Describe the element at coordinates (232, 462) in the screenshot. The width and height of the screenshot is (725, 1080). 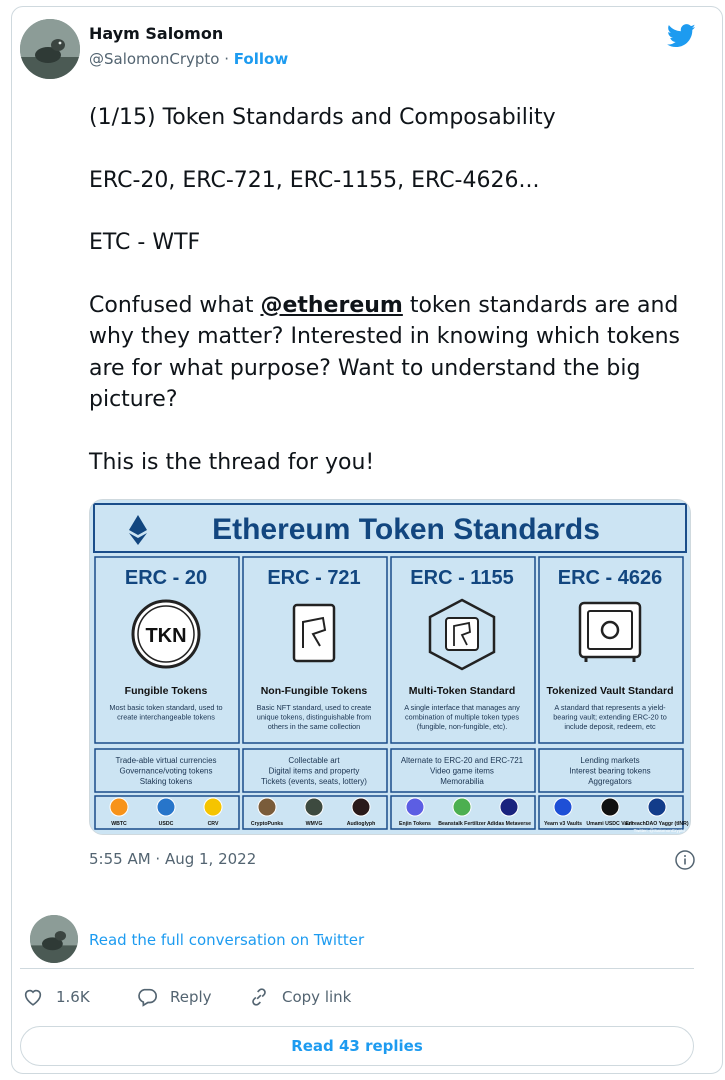
I see `tweet-line-5: This is the thread for you!` at that location.